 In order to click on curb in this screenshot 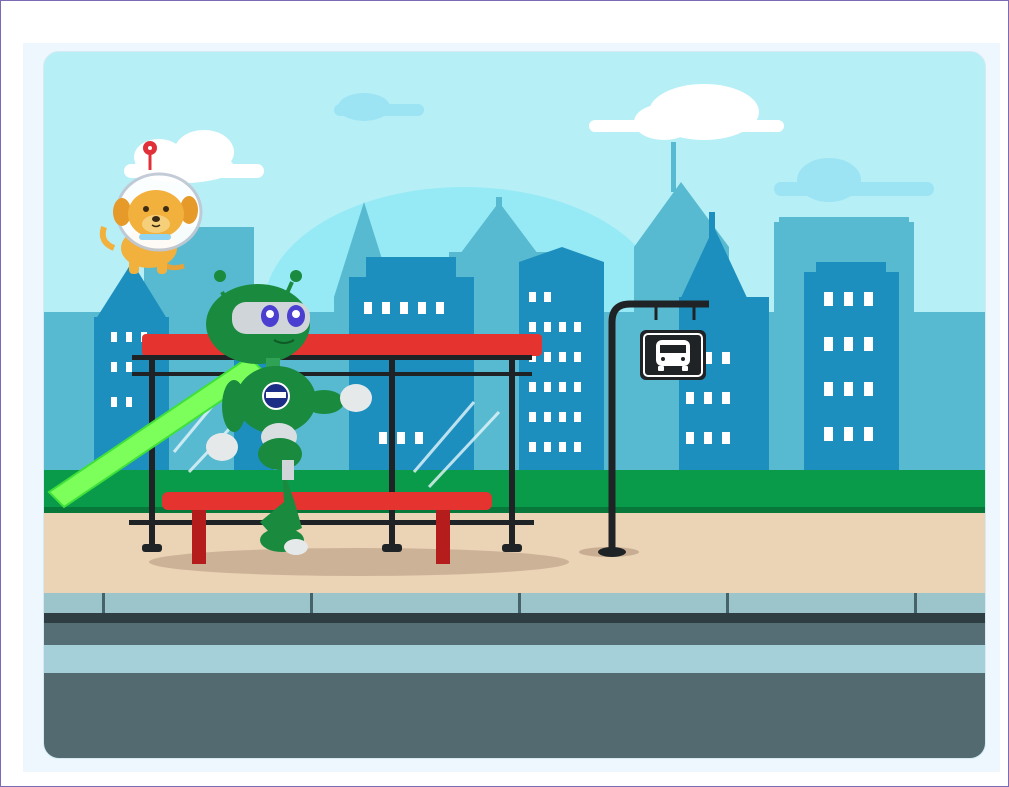, I will do `click(514, 603)`.